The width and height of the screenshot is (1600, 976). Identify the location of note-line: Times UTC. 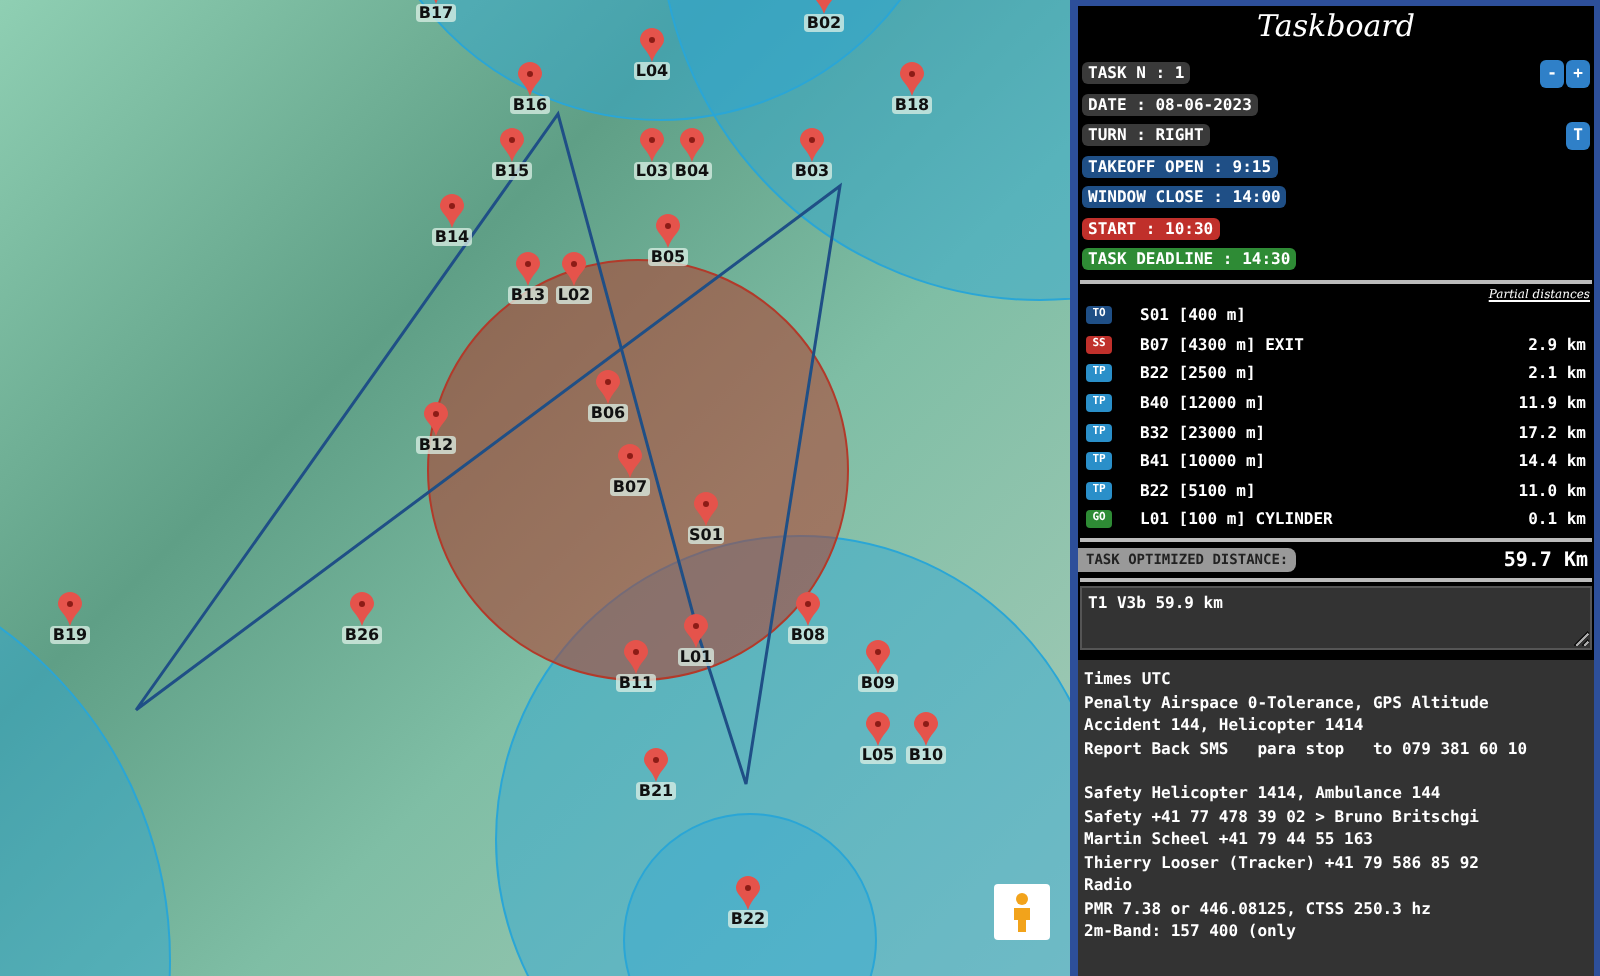
(1128, 680).